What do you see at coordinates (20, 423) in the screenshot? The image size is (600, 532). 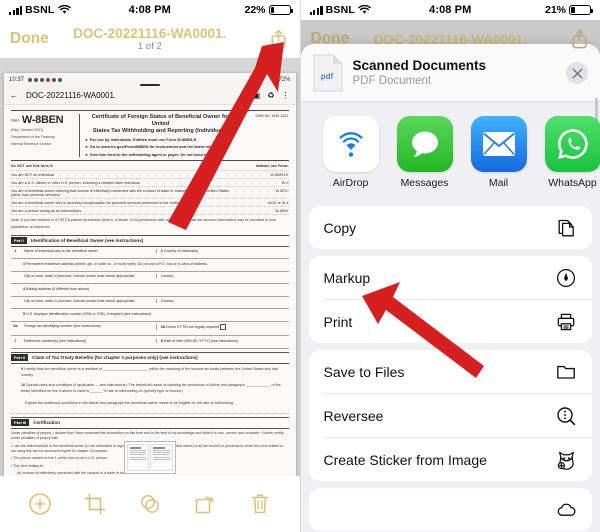 I see `part-3-badge: Part III` at bounding box center [20, 423].